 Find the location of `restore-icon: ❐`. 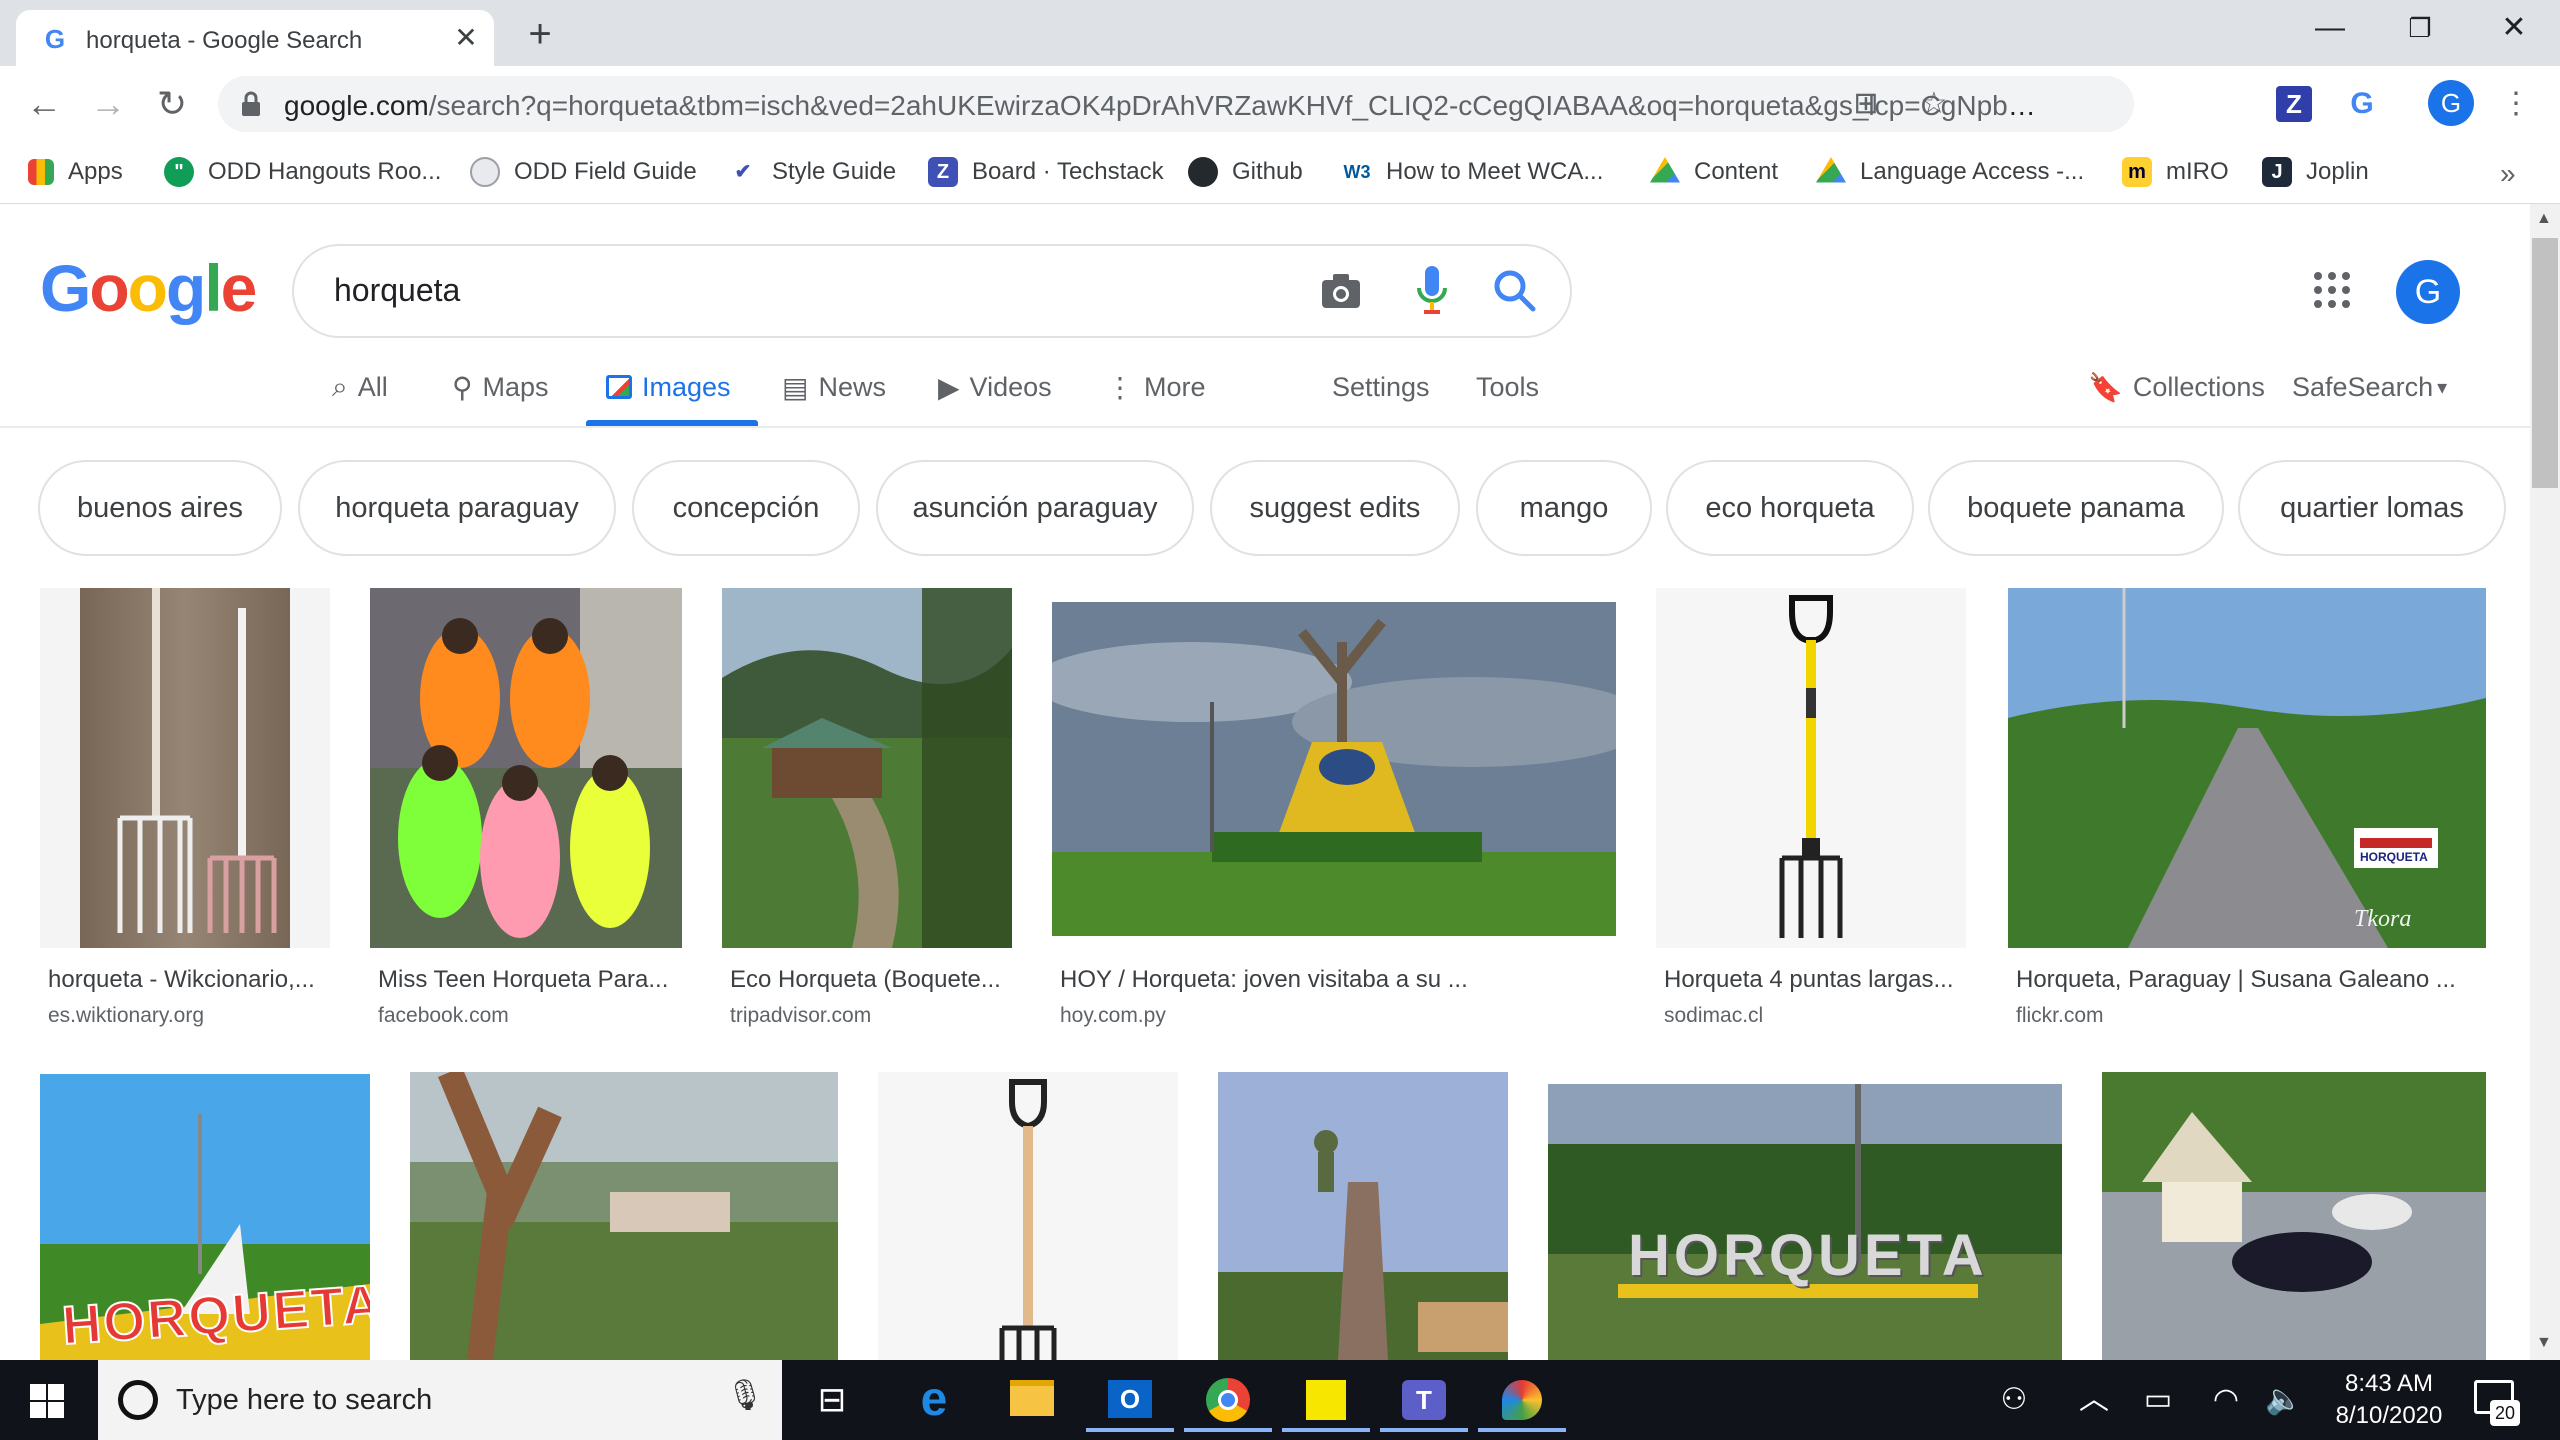

restore-icon: ❐ is located at coordinates (2420, 28).